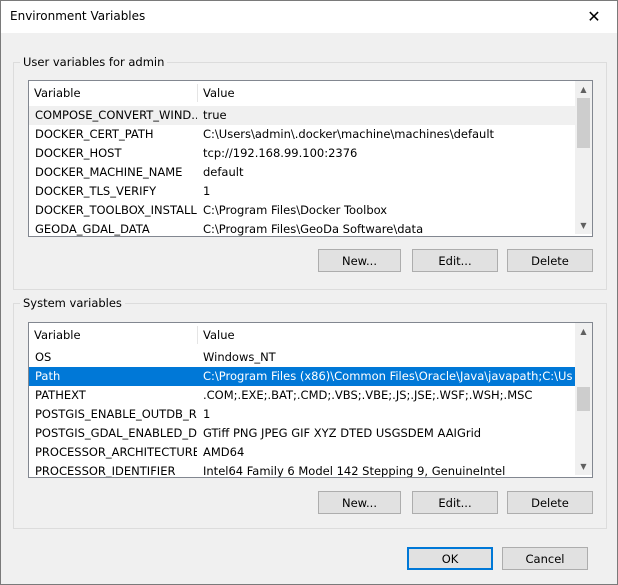 This screenshot has height=585, width=618. Describe the element at coordinates (302, 191) in the screenshot. I see `user-variable-row: DOCKER_TLS_VERIFY 1` at that location.